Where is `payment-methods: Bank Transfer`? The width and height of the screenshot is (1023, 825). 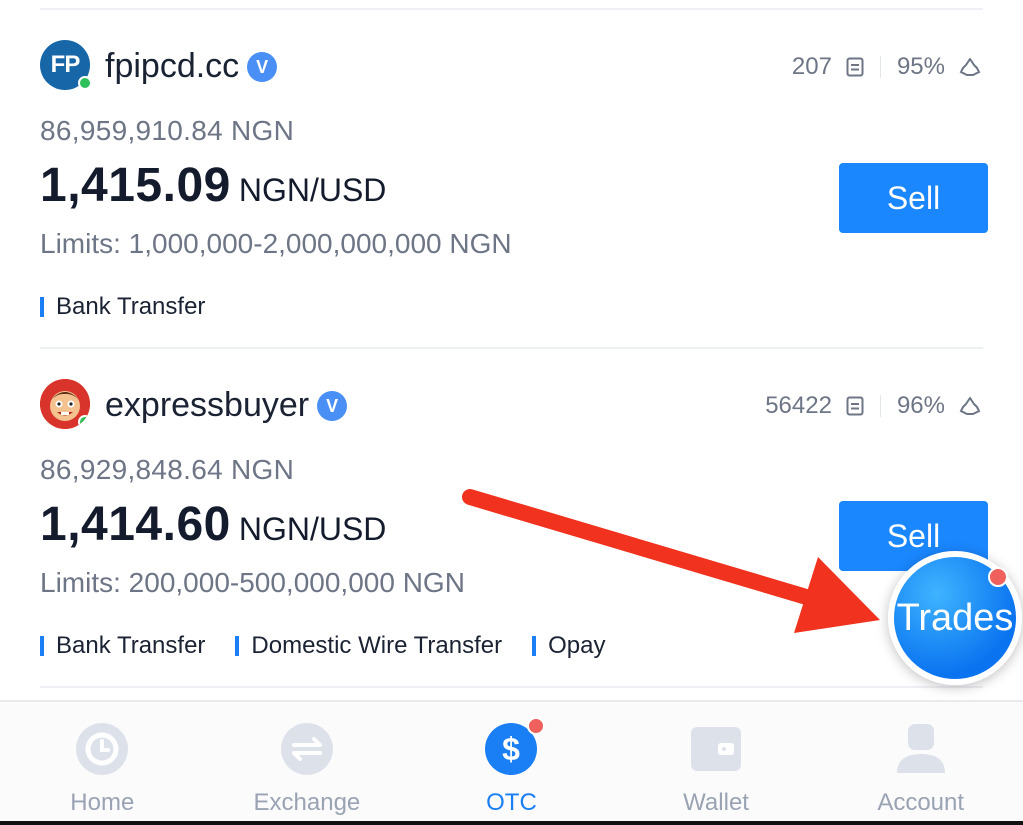
payment-methods: Bank Transfer is located at coordinates (137, 307).